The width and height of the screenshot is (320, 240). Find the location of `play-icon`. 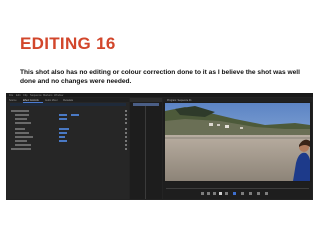

play-icon is located at coordinates (220, 193).